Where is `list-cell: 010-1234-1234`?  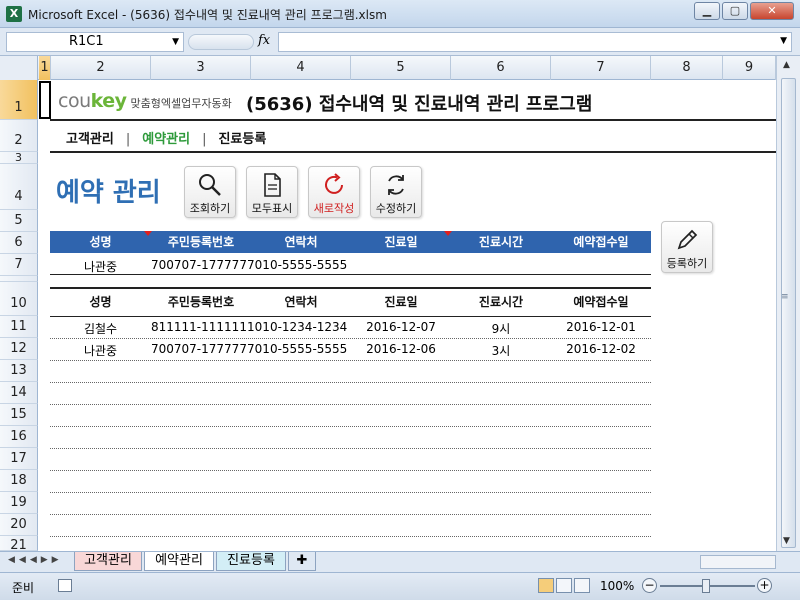
list-cell: 010-1234-1234 is located at coordinates (301, 327).